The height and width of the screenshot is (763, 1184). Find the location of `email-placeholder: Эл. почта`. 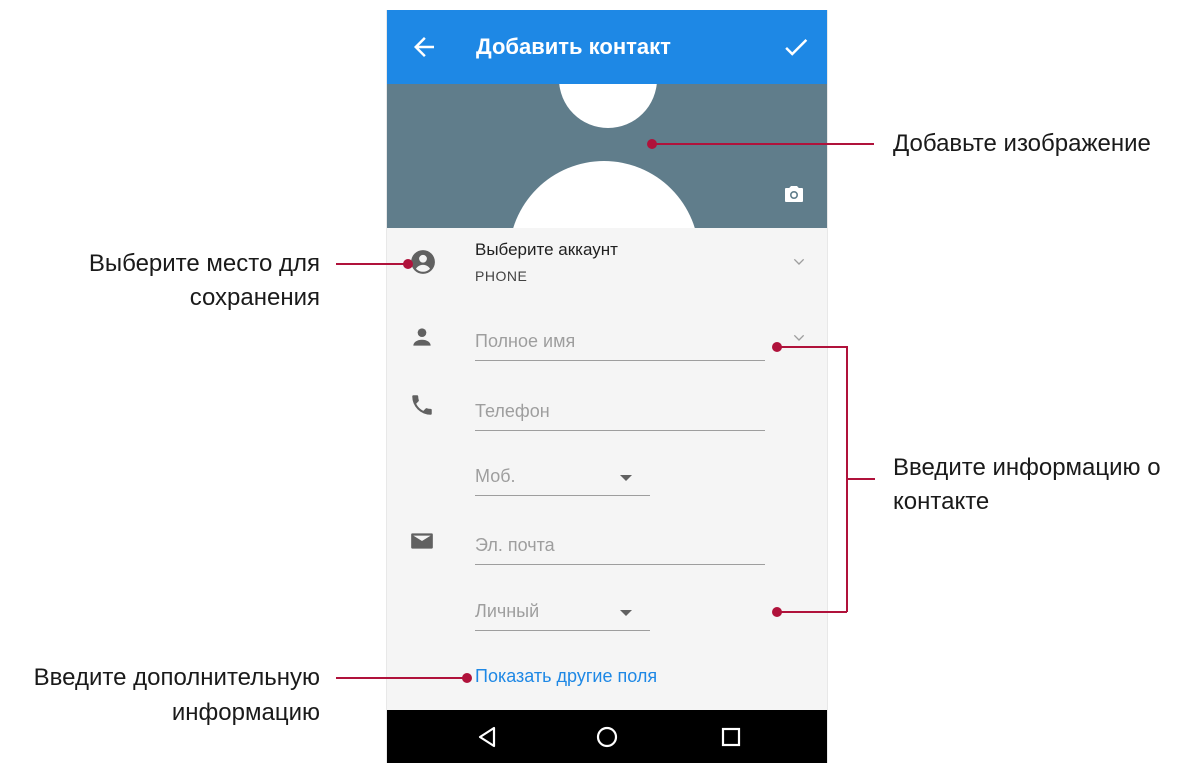

email-placeholder: Эл. почта is located at coordinates (515, 545).